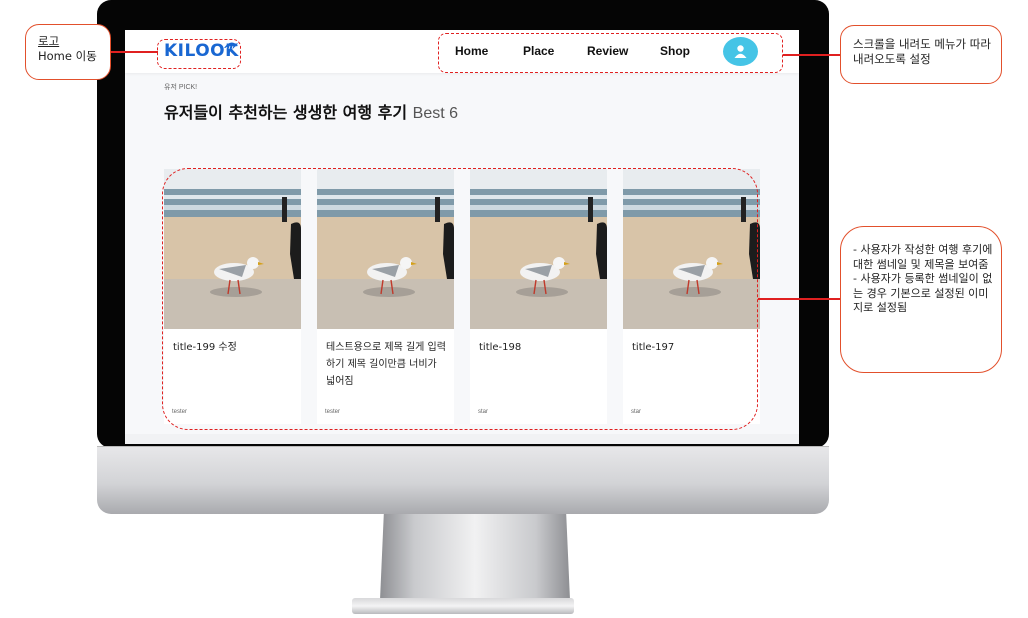  I want to click on section-title-text: 유저들이 추천하는 생생한 여행 후기, so click(286, 112).